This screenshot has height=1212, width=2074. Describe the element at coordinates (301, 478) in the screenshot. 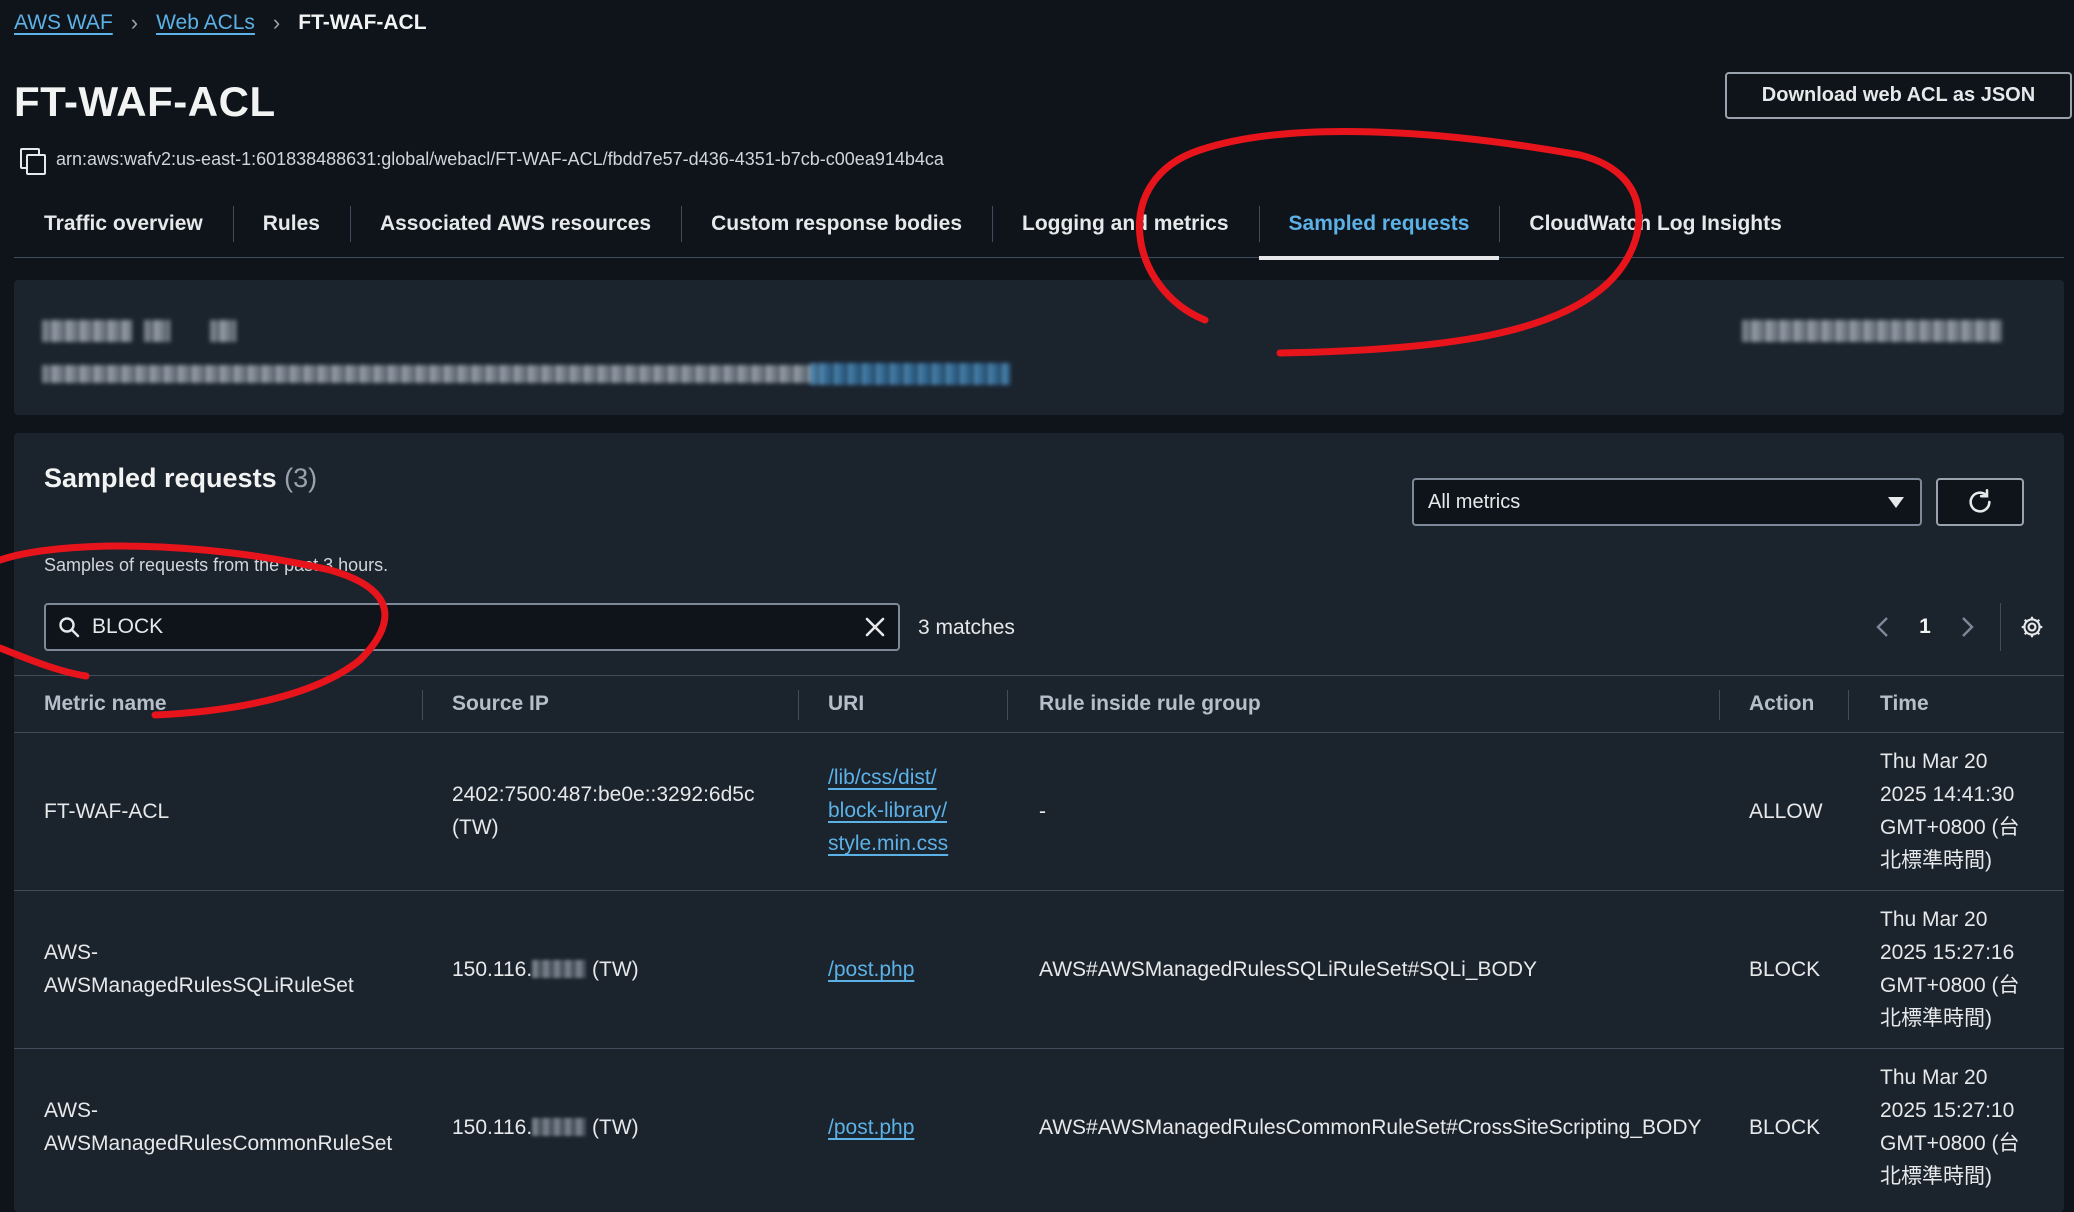

I see `card-count: (3)` at that location.